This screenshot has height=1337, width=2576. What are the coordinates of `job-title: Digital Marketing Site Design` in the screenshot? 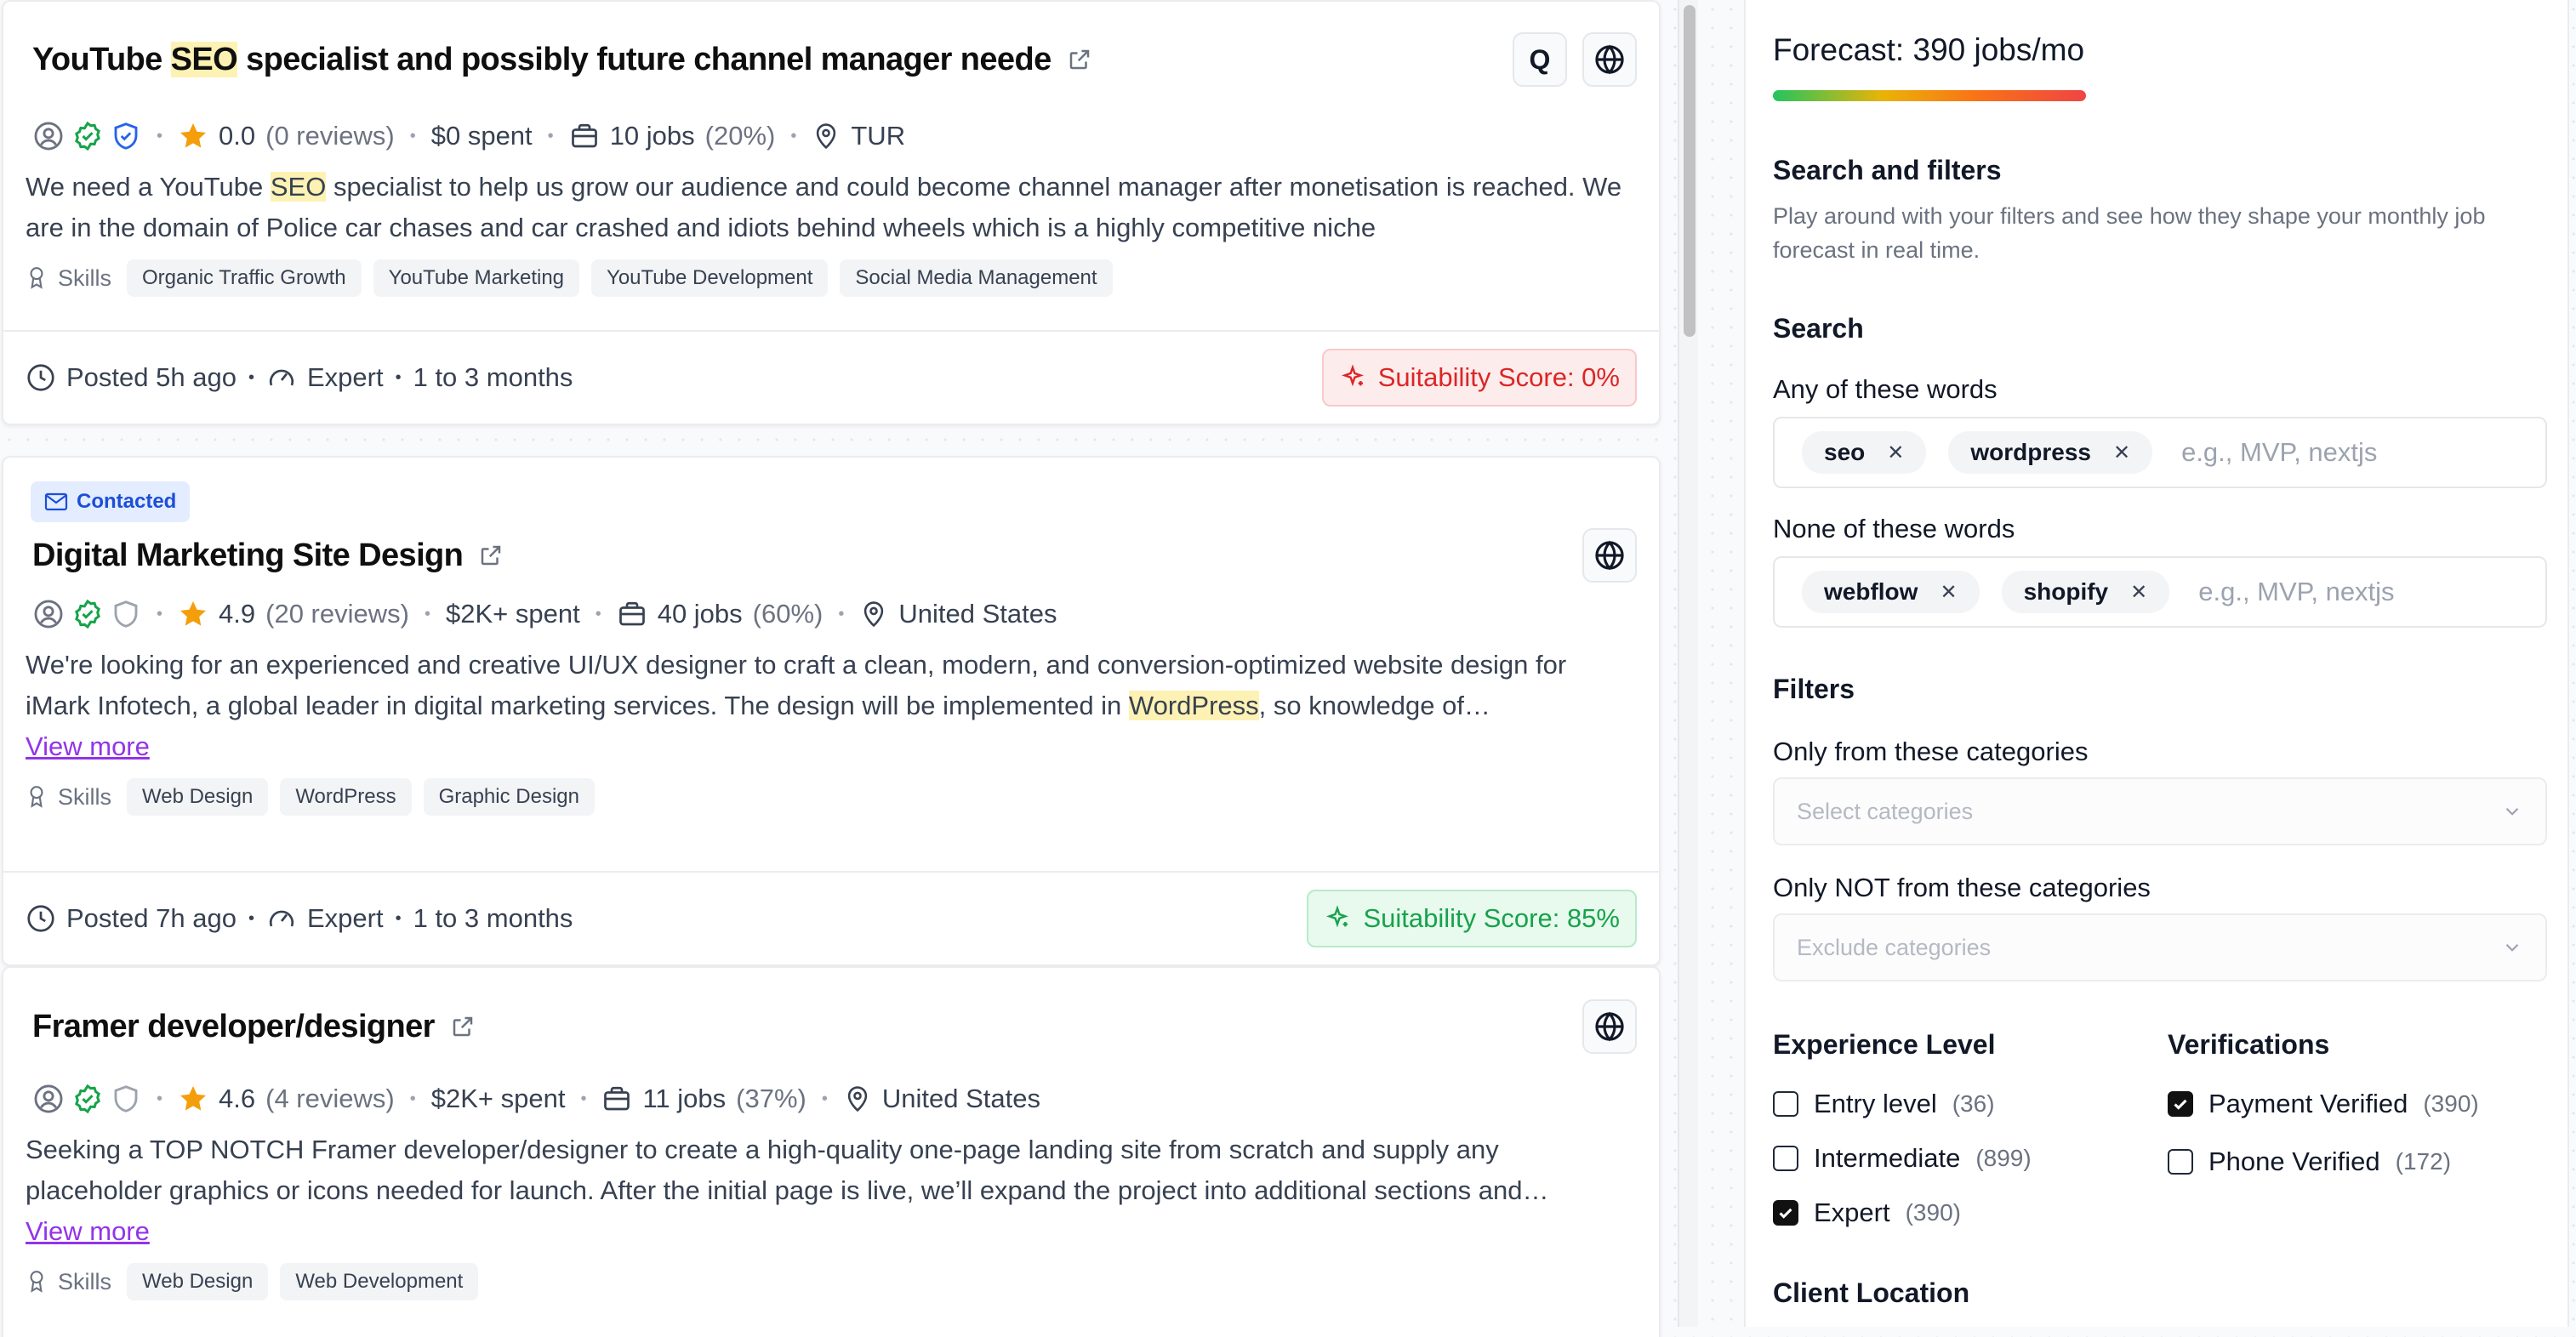 It's located at (248, 556).